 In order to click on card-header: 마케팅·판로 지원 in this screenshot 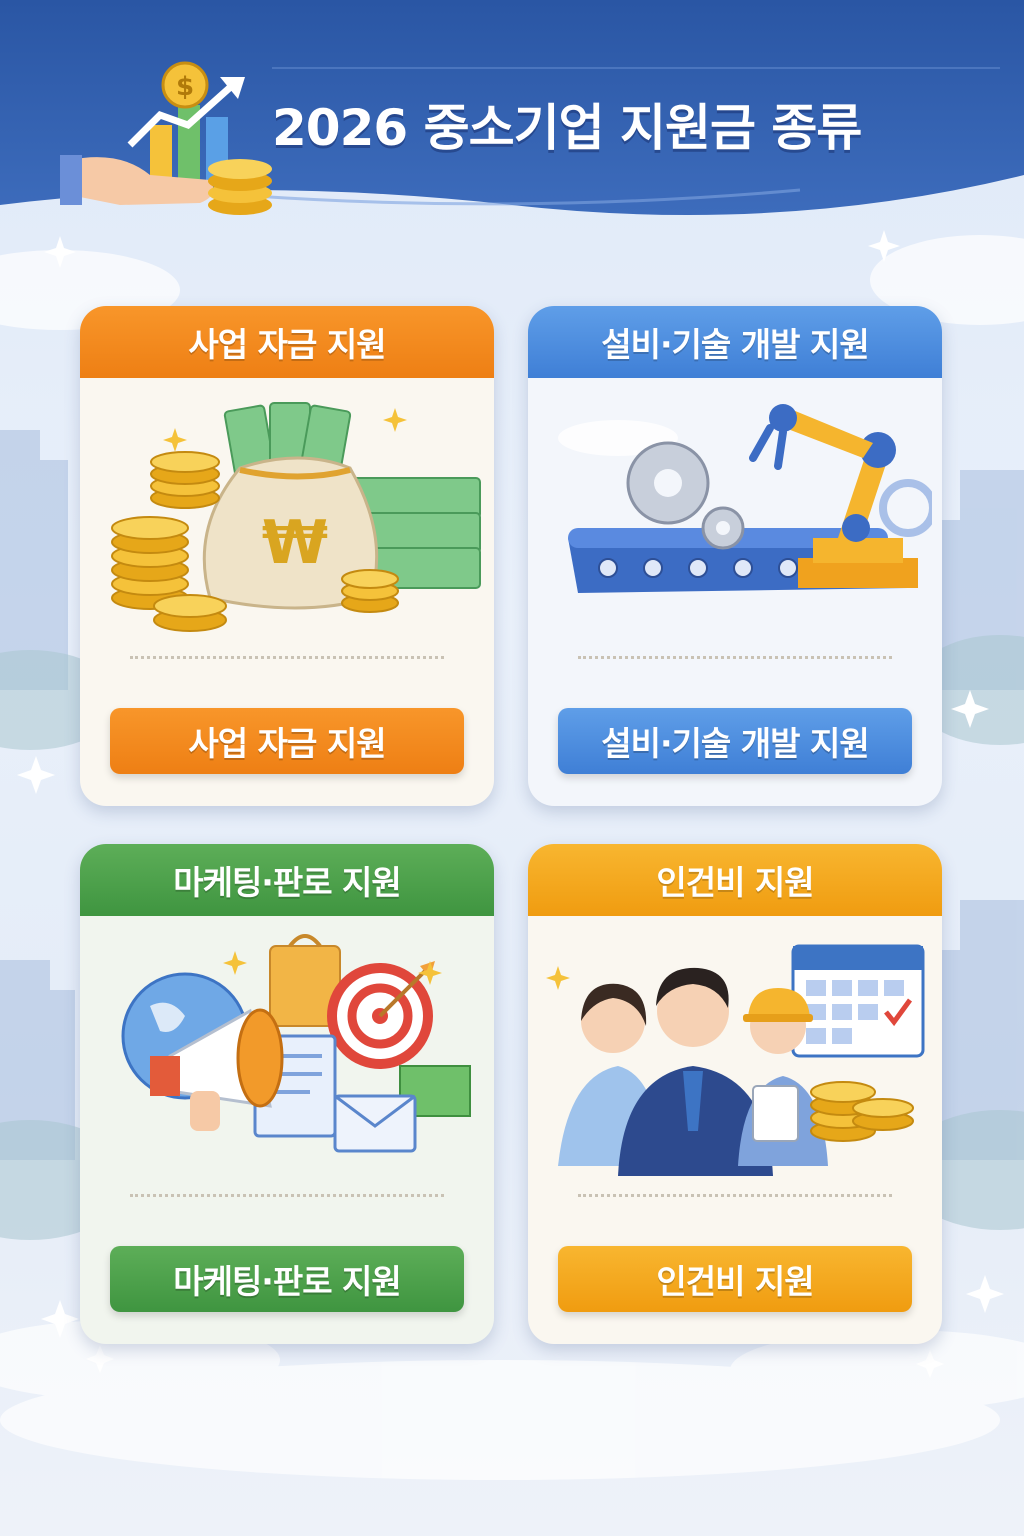, I will do `click(287, 880)`.